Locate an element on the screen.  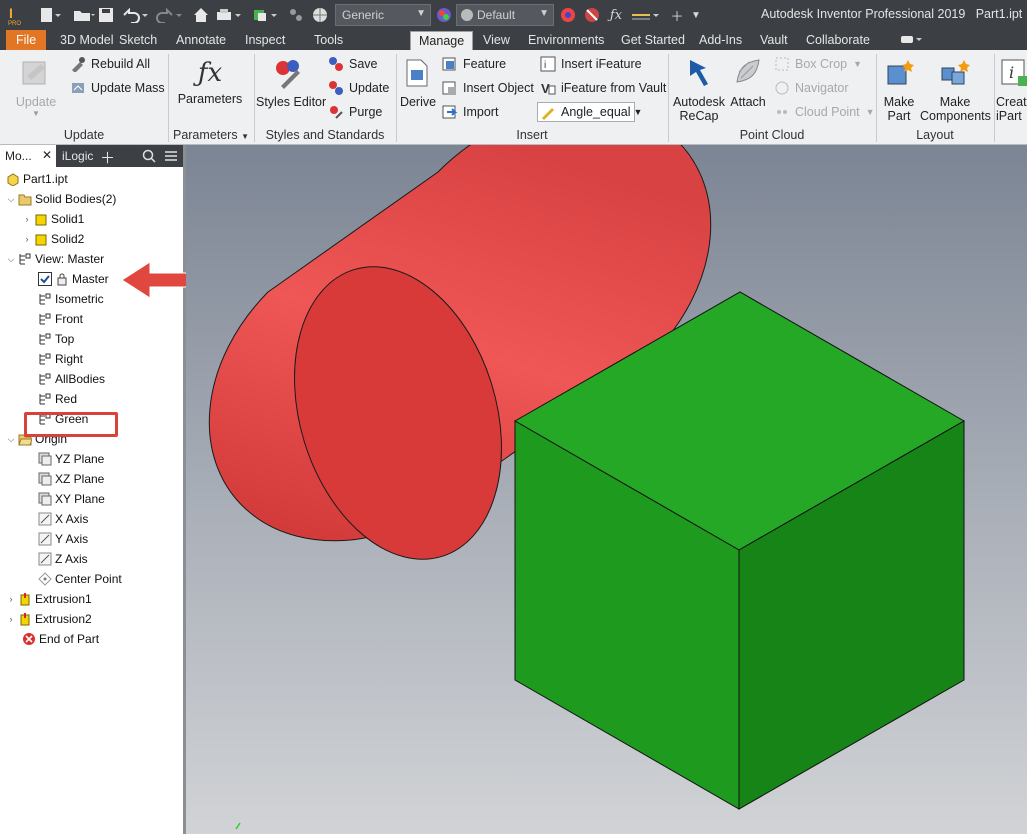
tree-item-extrusion1: › Extrusion1 is located at coordinates (49, 599).